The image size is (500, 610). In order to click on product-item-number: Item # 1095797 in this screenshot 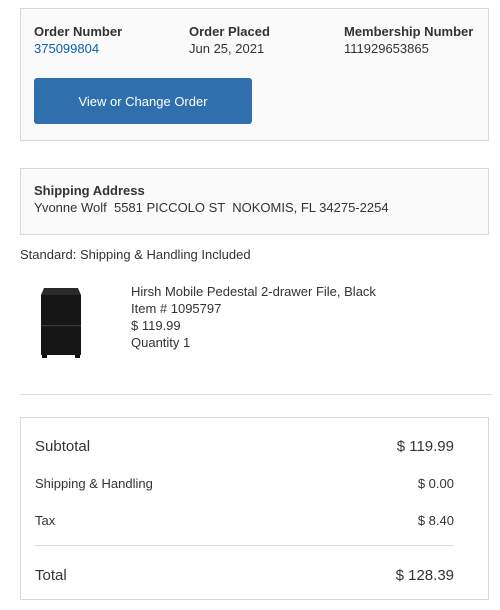, I will do `click(176, 308)`.